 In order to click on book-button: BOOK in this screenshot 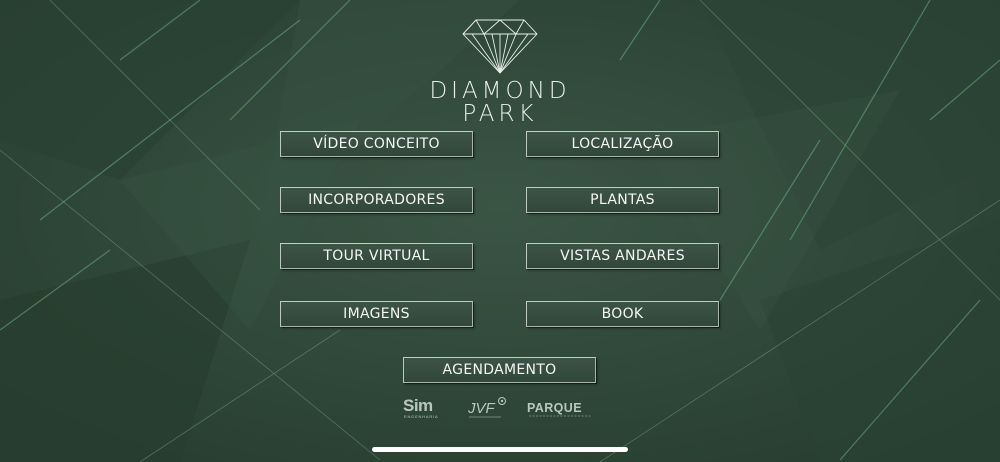, I will do `click(622, 314)`.